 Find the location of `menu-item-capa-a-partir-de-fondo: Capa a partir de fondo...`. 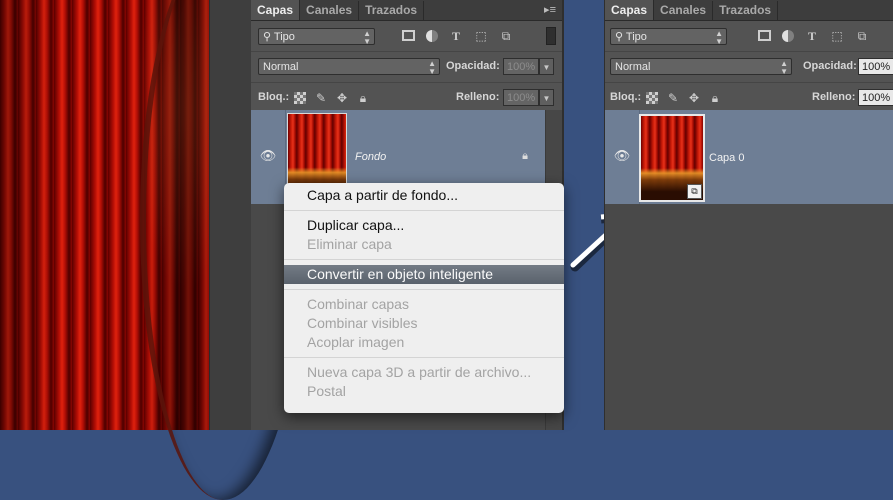

menu-item-capa-a-partir-de-fondo: Capa a partir de fondo... is located at coordinates (424, 195).